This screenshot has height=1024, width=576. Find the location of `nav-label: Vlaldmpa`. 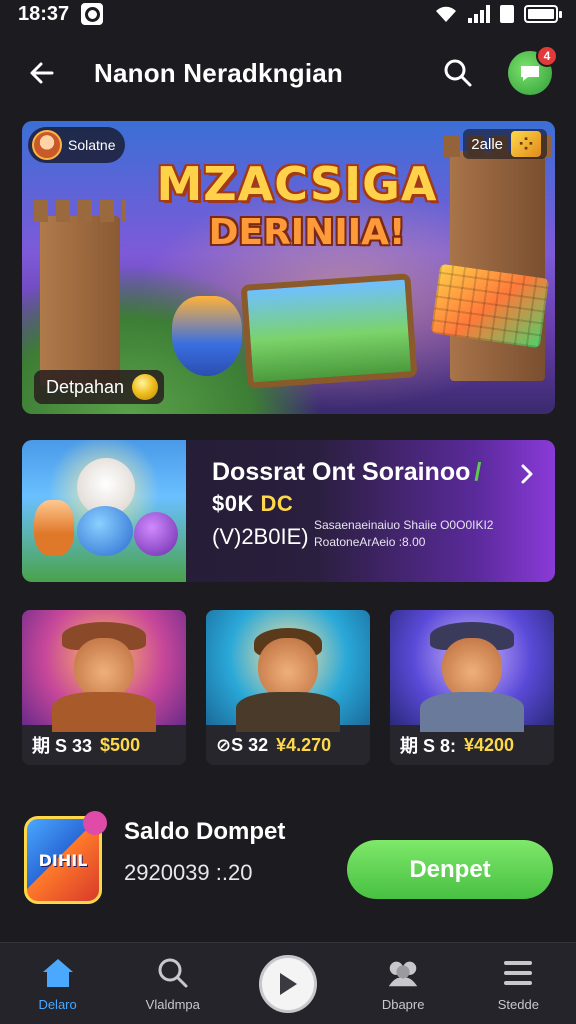

nav-label: Vlaldmpa is located at coordinates (172, 1004).